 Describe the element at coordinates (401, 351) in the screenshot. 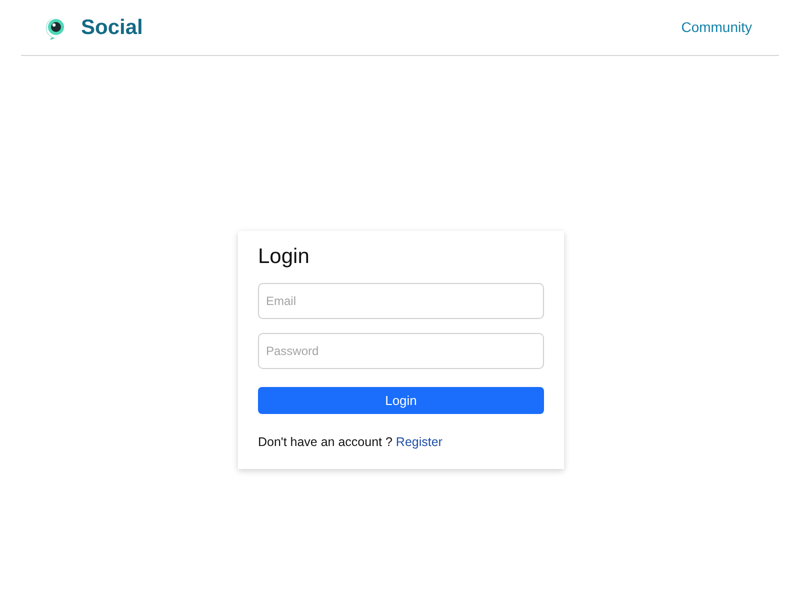

I see `input-field: Password` at that location.